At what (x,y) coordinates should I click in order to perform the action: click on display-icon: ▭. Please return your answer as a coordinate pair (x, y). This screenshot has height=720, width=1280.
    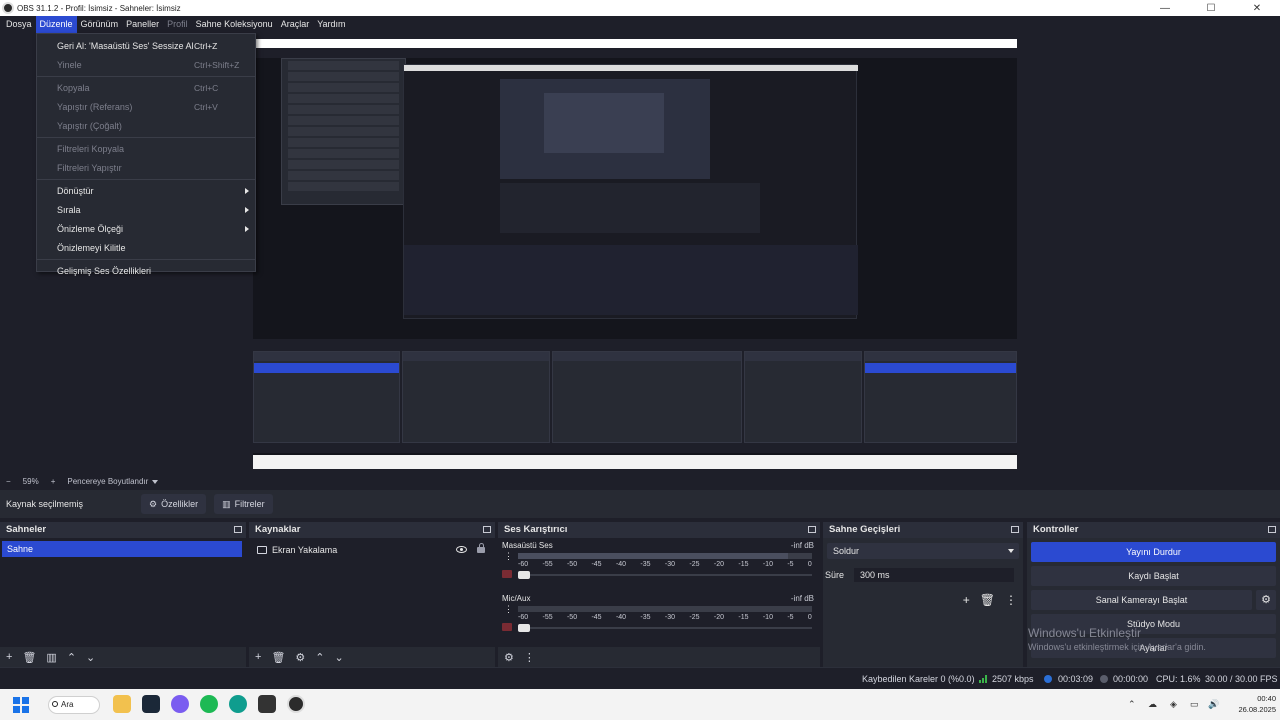
    Looking at the image, I should click on (1194, 704).